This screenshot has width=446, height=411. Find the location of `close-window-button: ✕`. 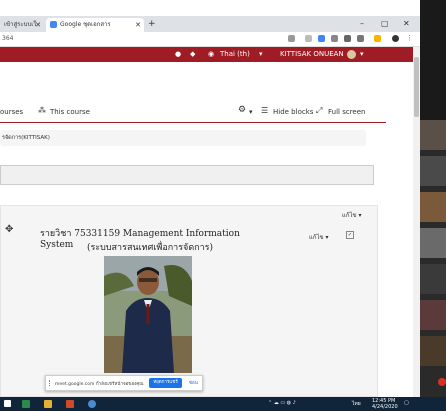

close-window-button: ✕ is located at coordinates (406, 24).